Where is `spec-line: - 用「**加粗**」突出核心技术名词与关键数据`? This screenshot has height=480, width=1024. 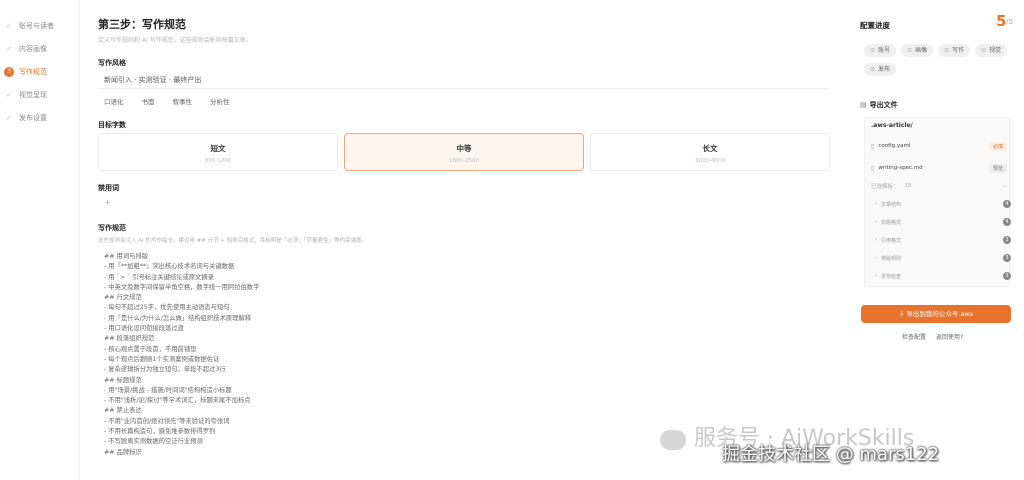 spec-line: - 用「**加粗**」突出核心技术名词与关键数据 is located at coordinates (169, 267).